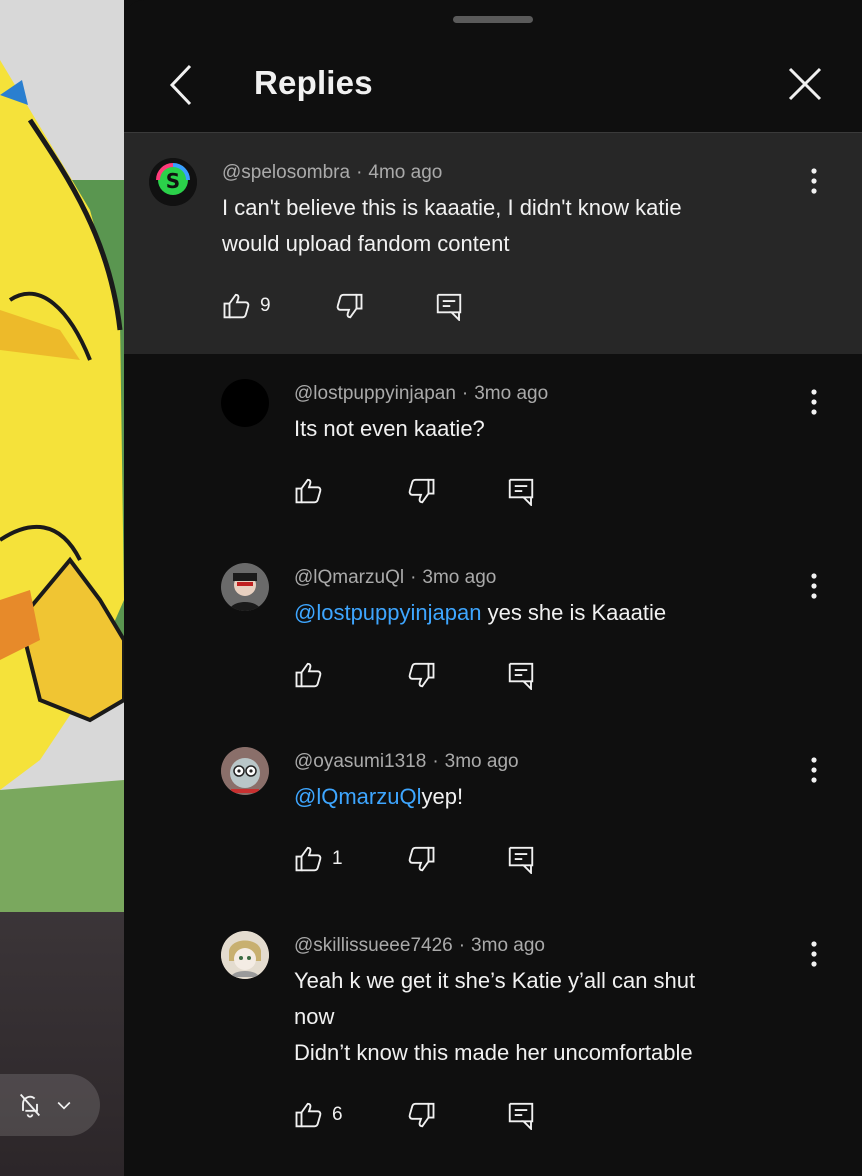 The height and width of the screenshot is (1176, 862). Describe the element at coordinates (442, 796) in the screenshot. I see `comment-text-body: yep!` at that location.